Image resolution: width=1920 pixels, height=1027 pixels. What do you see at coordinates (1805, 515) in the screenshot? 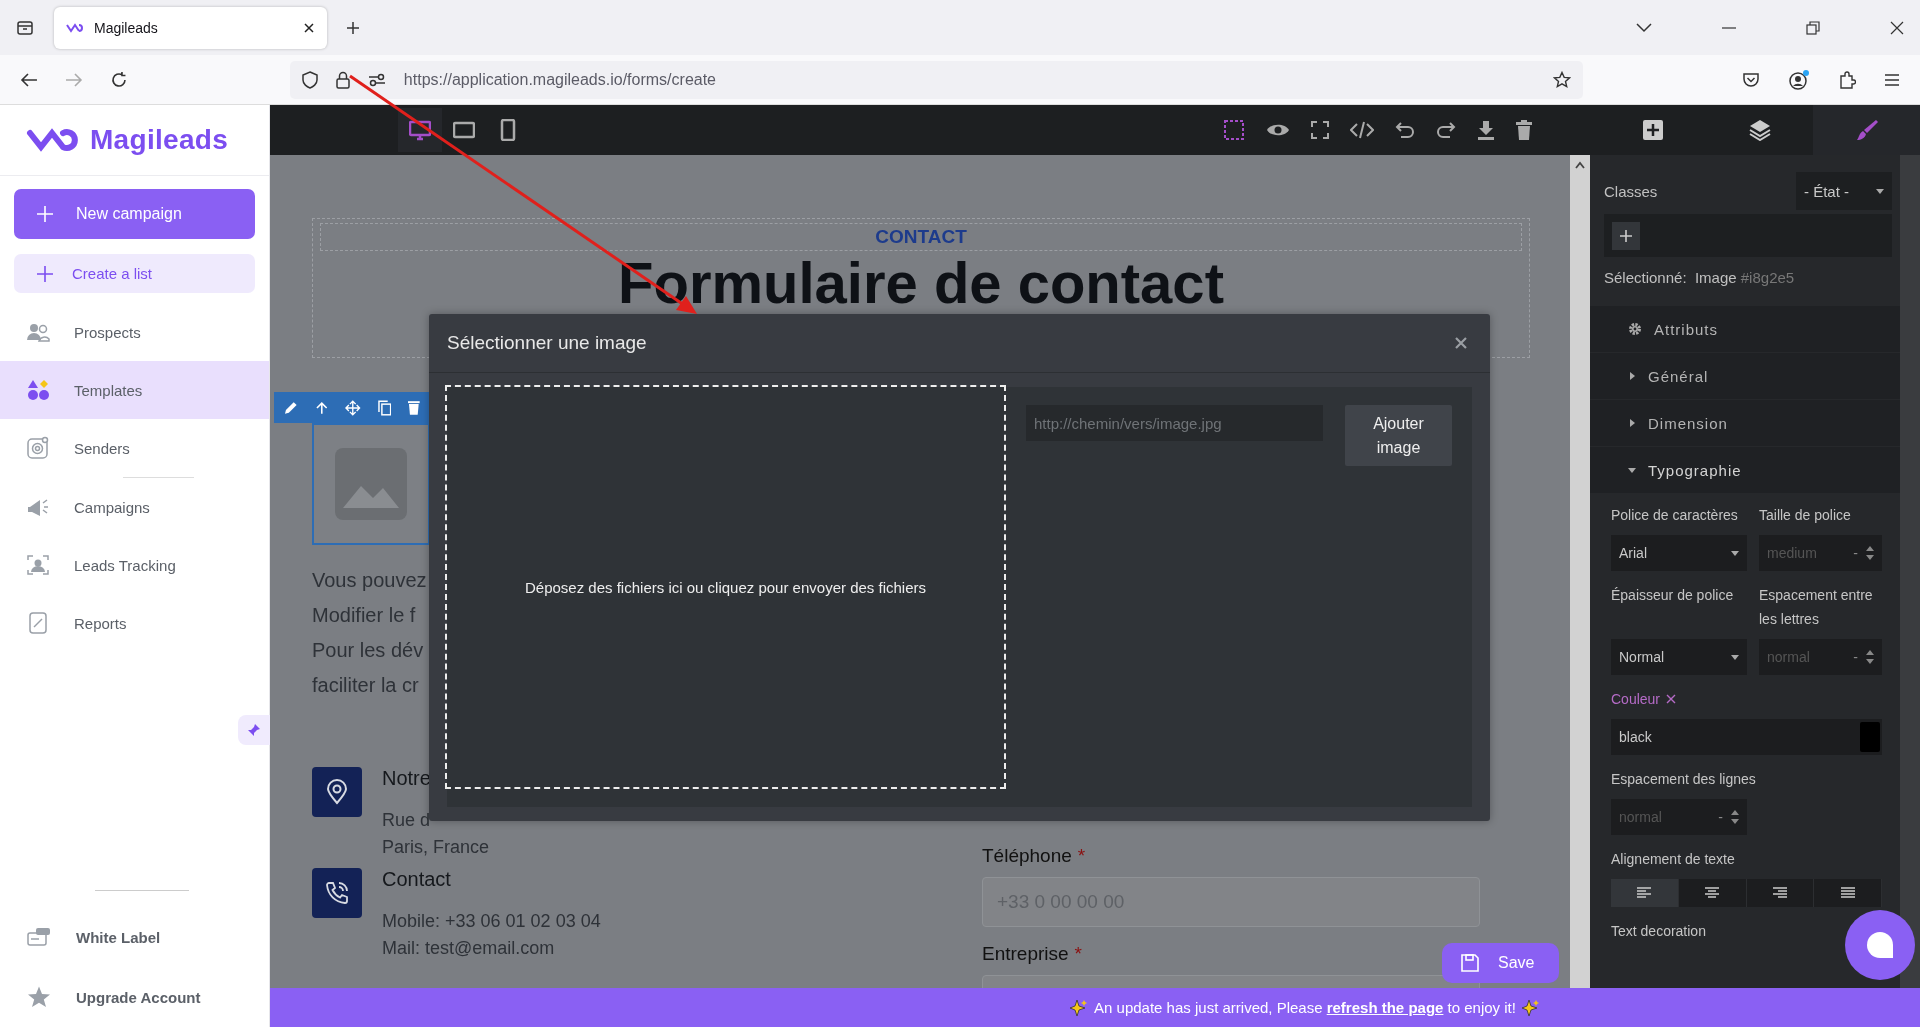
I see `property-label: Taille de police` at bounding box center [1805, 515].